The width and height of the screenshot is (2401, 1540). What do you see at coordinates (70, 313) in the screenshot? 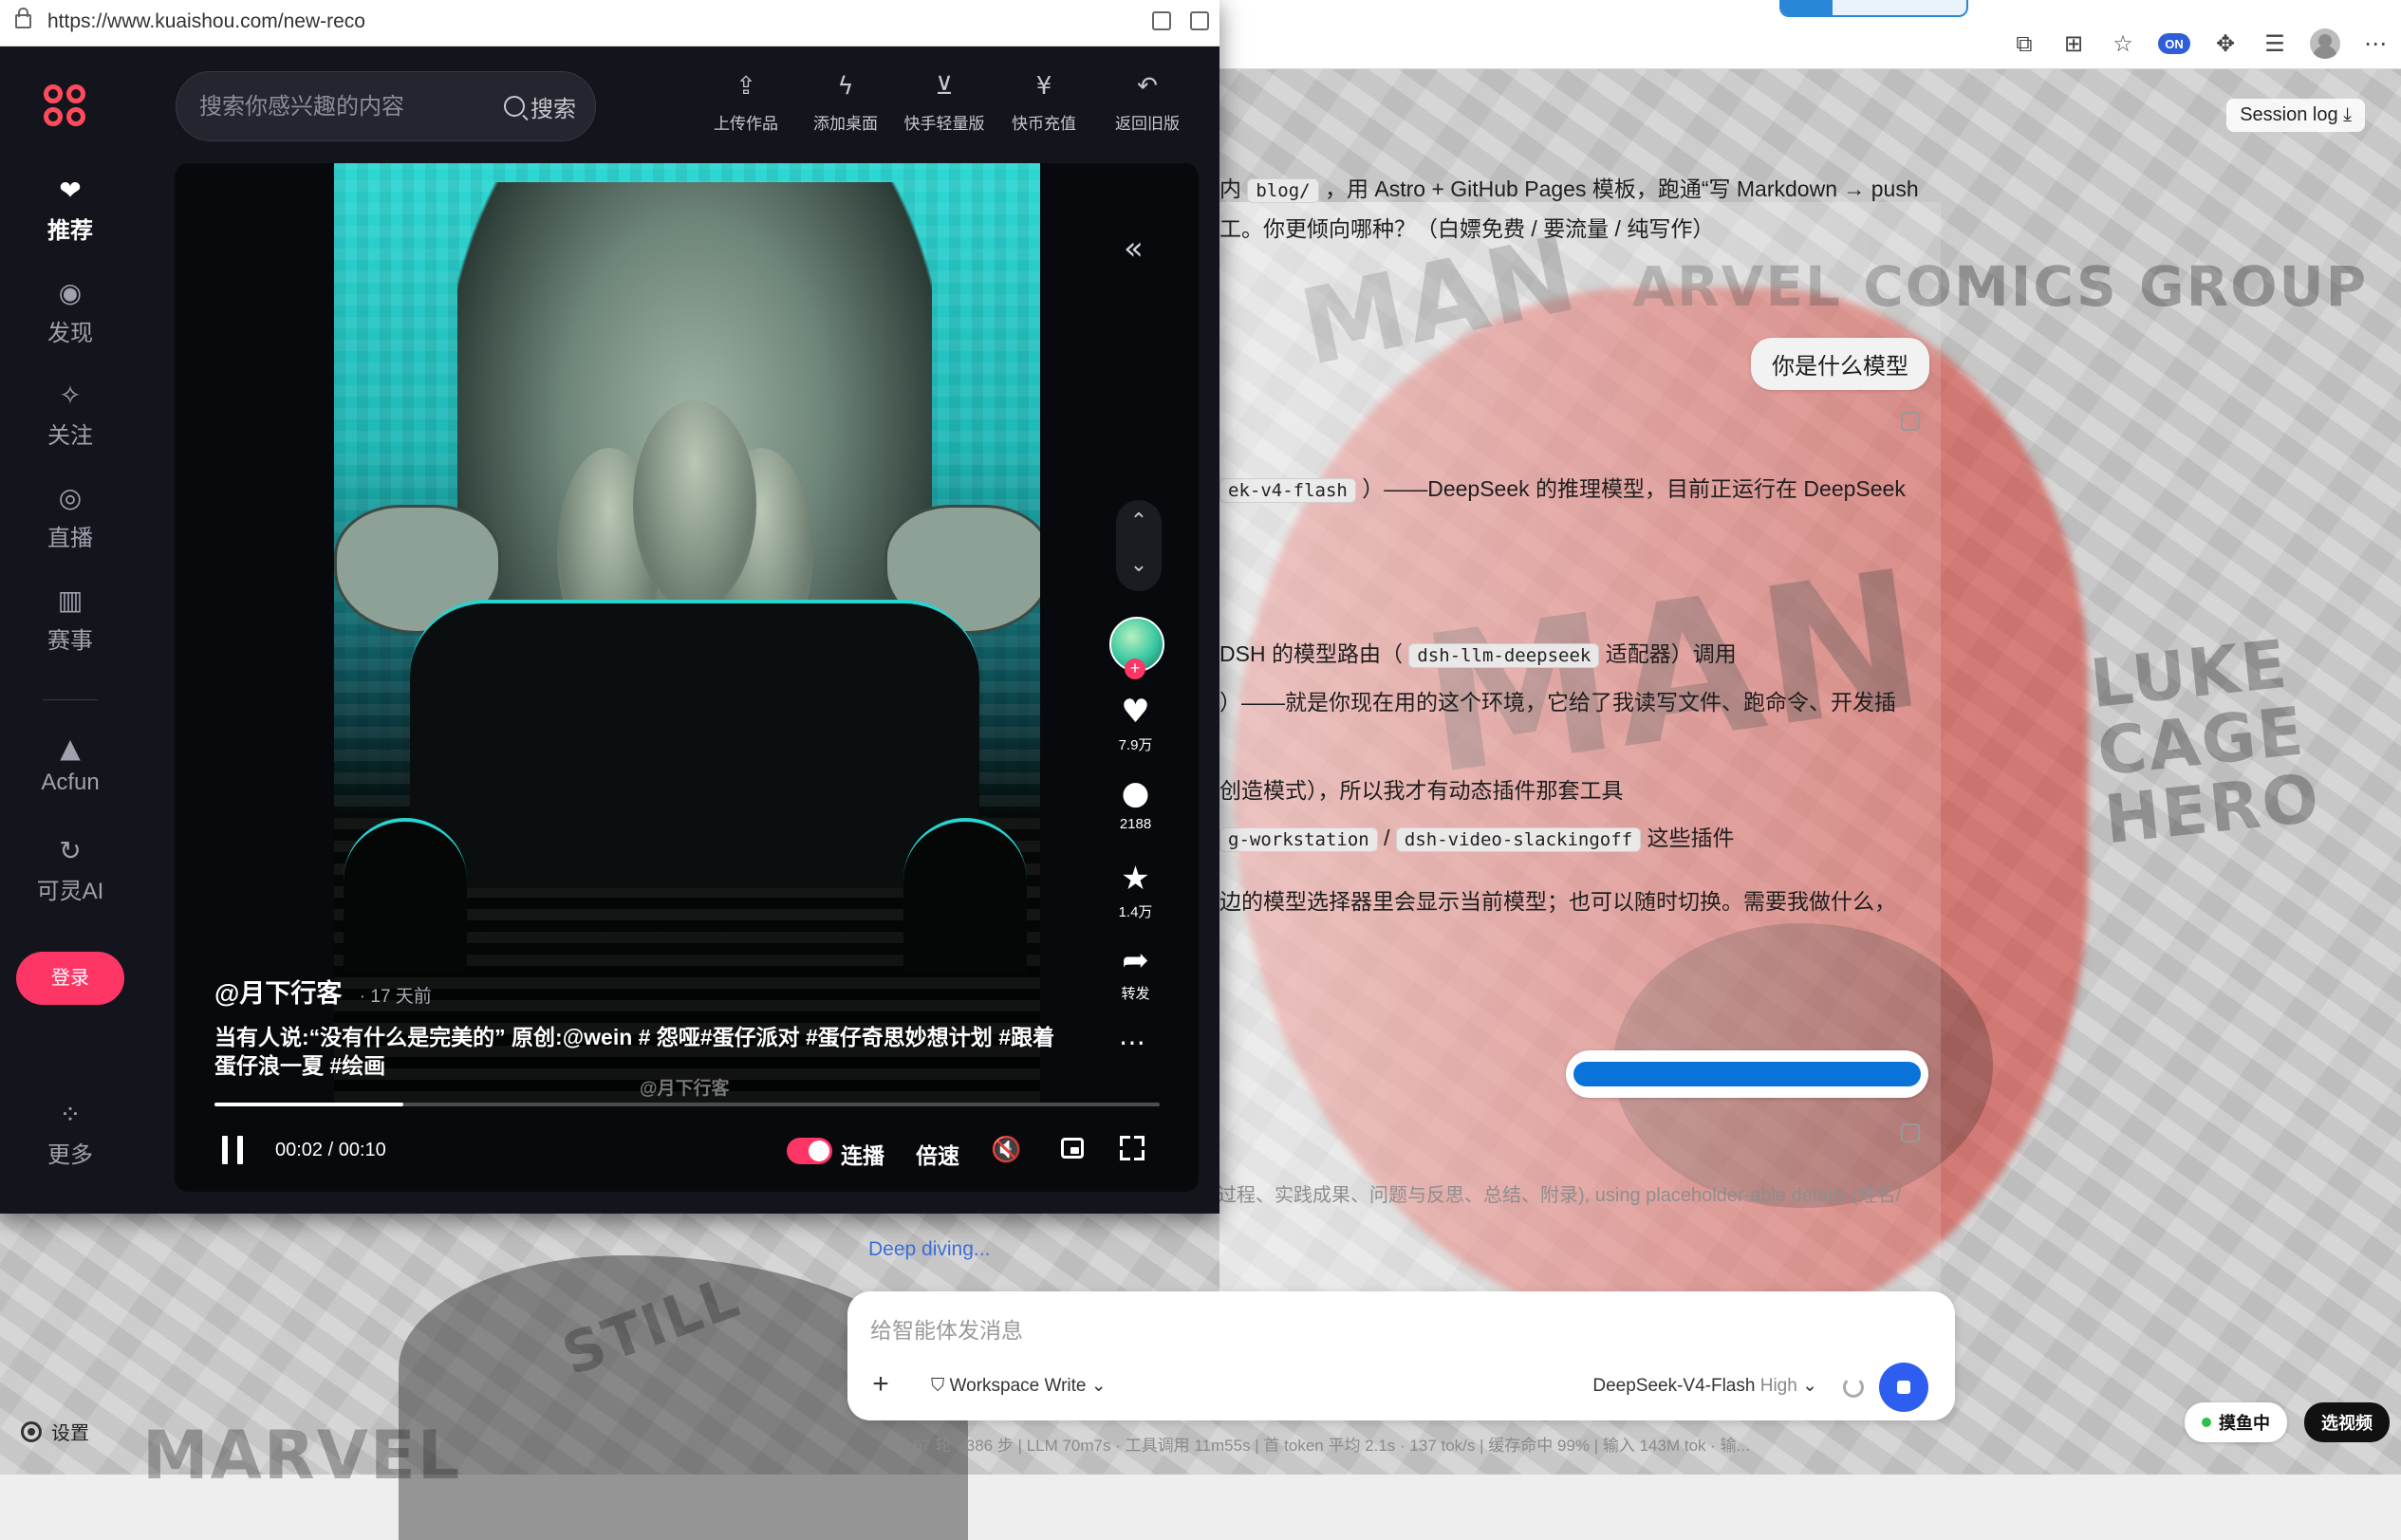
I see `sidebar-item-discover: ◉ 发现` at bounding box center [70, 313].